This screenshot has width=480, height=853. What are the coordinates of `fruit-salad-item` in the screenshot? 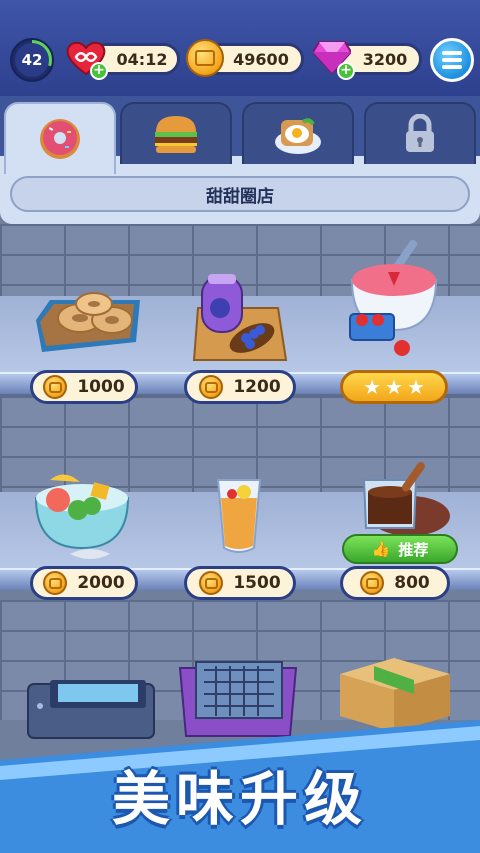 It's located at (85, 516).